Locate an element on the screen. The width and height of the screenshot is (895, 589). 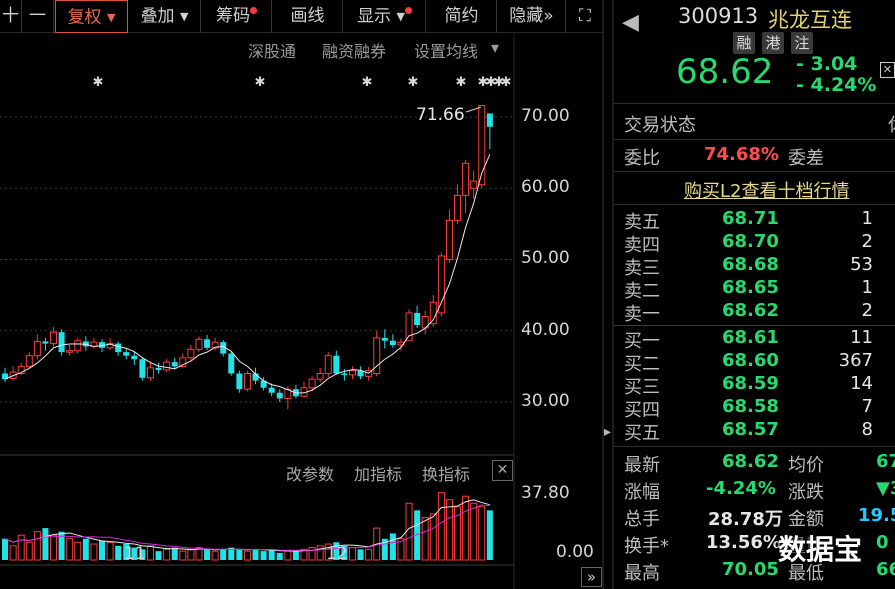
y-label: 50.00 is located at coordinates (545, 258).